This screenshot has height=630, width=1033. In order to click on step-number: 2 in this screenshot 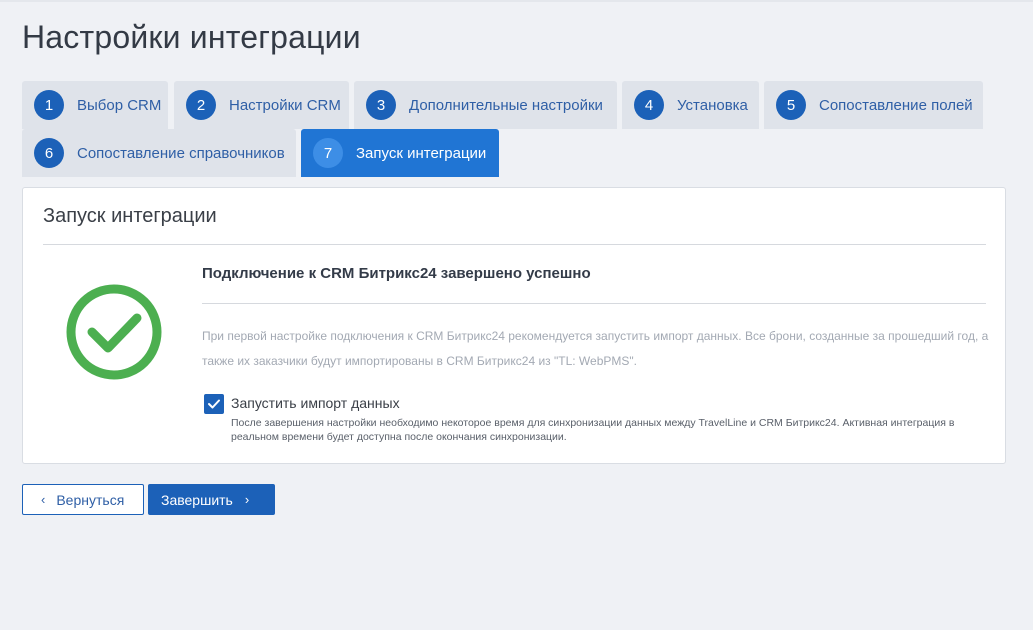, I will do `click(201, 105)`.